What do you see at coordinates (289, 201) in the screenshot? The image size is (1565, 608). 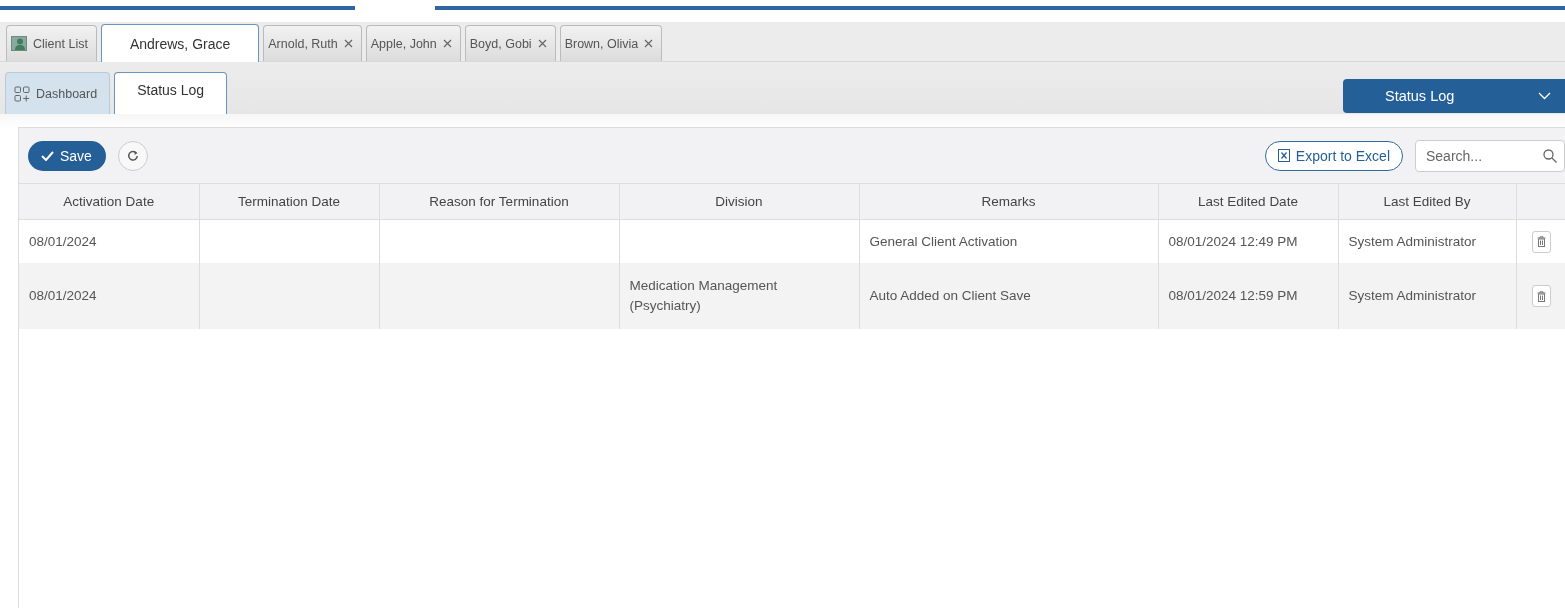 I see `column-header: Termination Date` at bounding box center [289, 201].